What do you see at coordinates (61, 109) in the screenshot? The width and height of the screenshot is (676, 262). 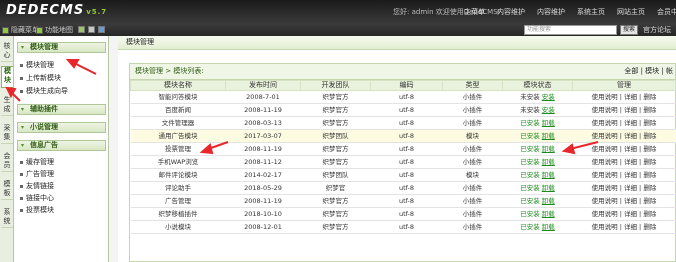 I see `menu-group-plugins: ▾ 辅助插件` at bounding box center [61, 109].